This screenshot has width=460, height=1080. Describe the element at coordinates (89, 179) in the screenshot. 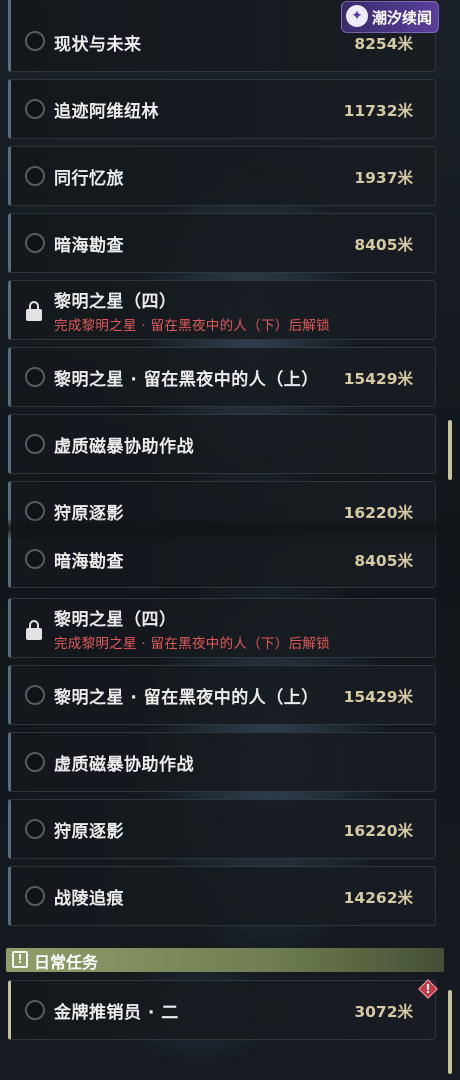

I see `quest-name: 同行忆旅` at that location.